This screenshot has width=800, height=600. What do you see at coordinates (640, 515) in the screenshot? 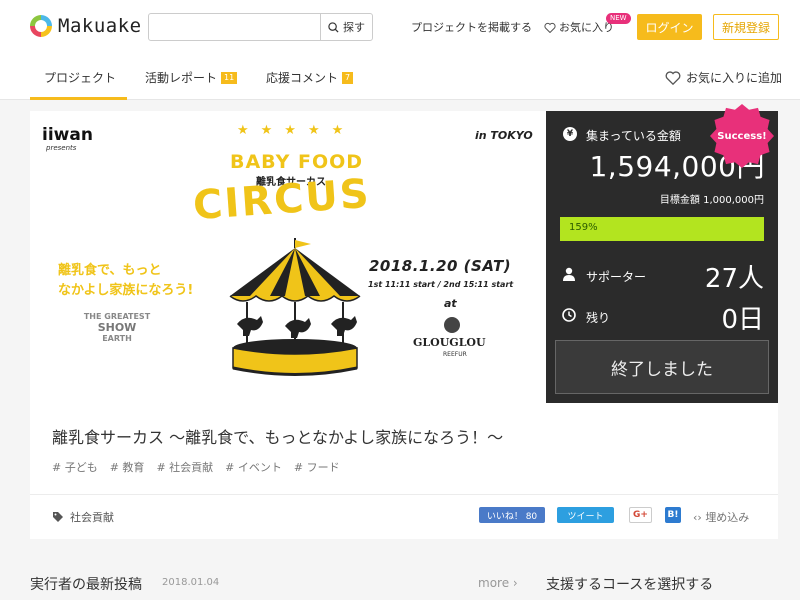
I see `google-plus-button: G+` at bounding box center [640, 515].